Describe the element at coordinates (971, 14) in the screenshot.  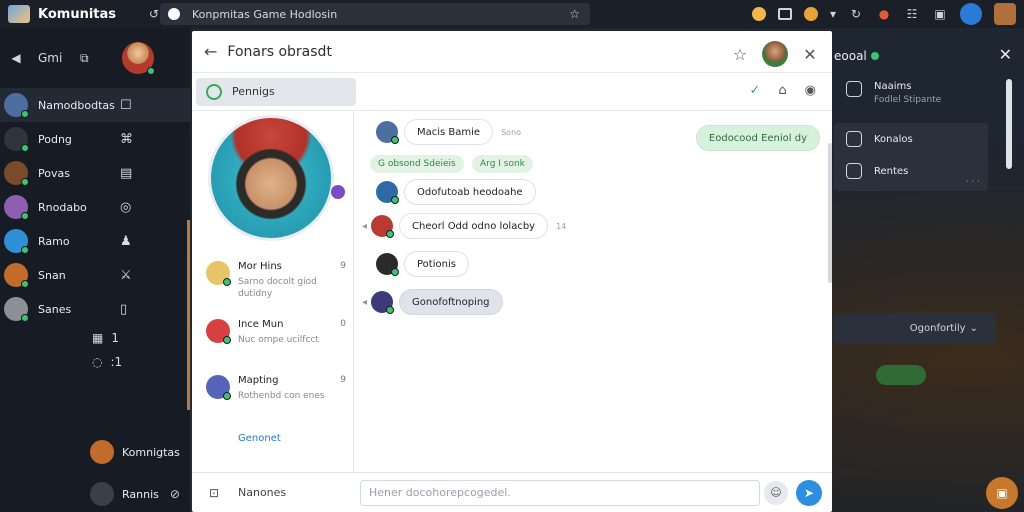
I see `account-avatar` at that location.